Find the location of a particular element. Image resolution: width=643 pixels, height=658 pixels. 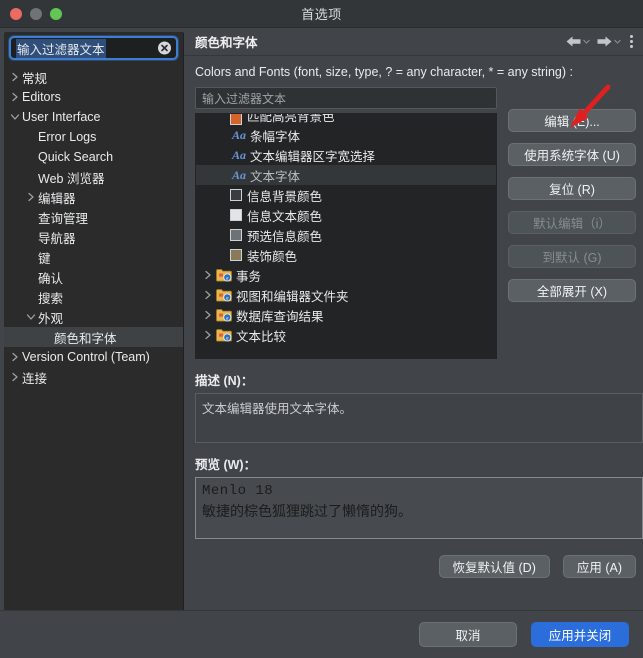

sidebar-filter-container: 输入过滤器文本 is located at coordinates (93, 48).